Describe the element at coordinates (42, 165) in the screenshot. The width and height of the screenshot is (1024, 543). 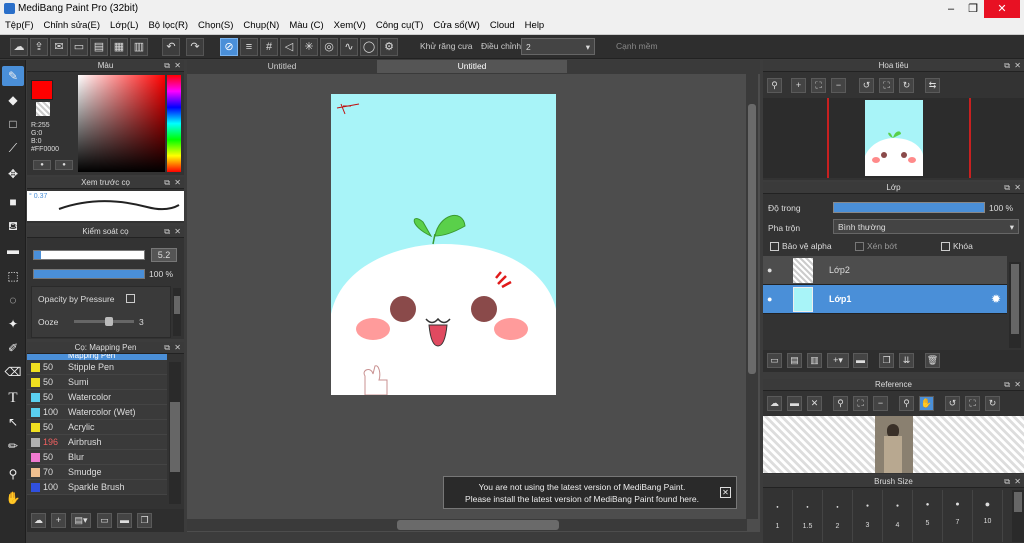
I see `color-mode-button: ●` at that location.